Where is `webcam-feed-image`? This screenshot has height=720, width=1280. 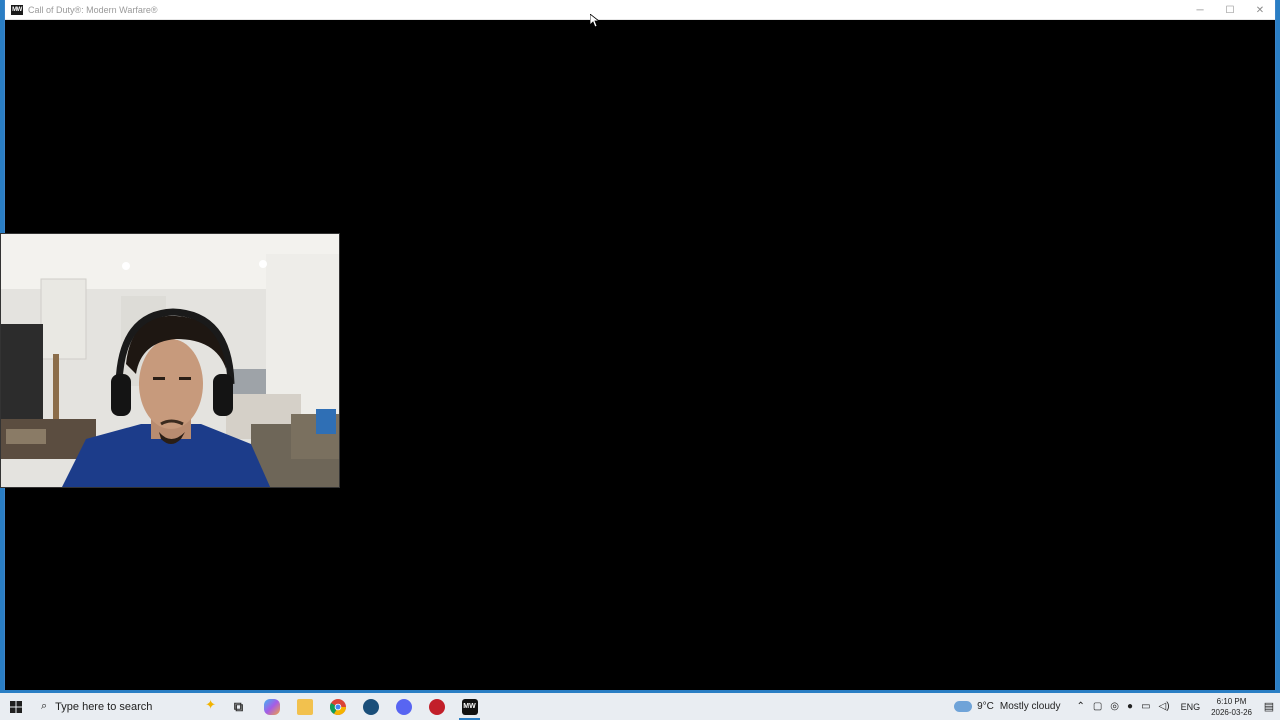 webcam-feed-image is located at coordinates (170, 360).